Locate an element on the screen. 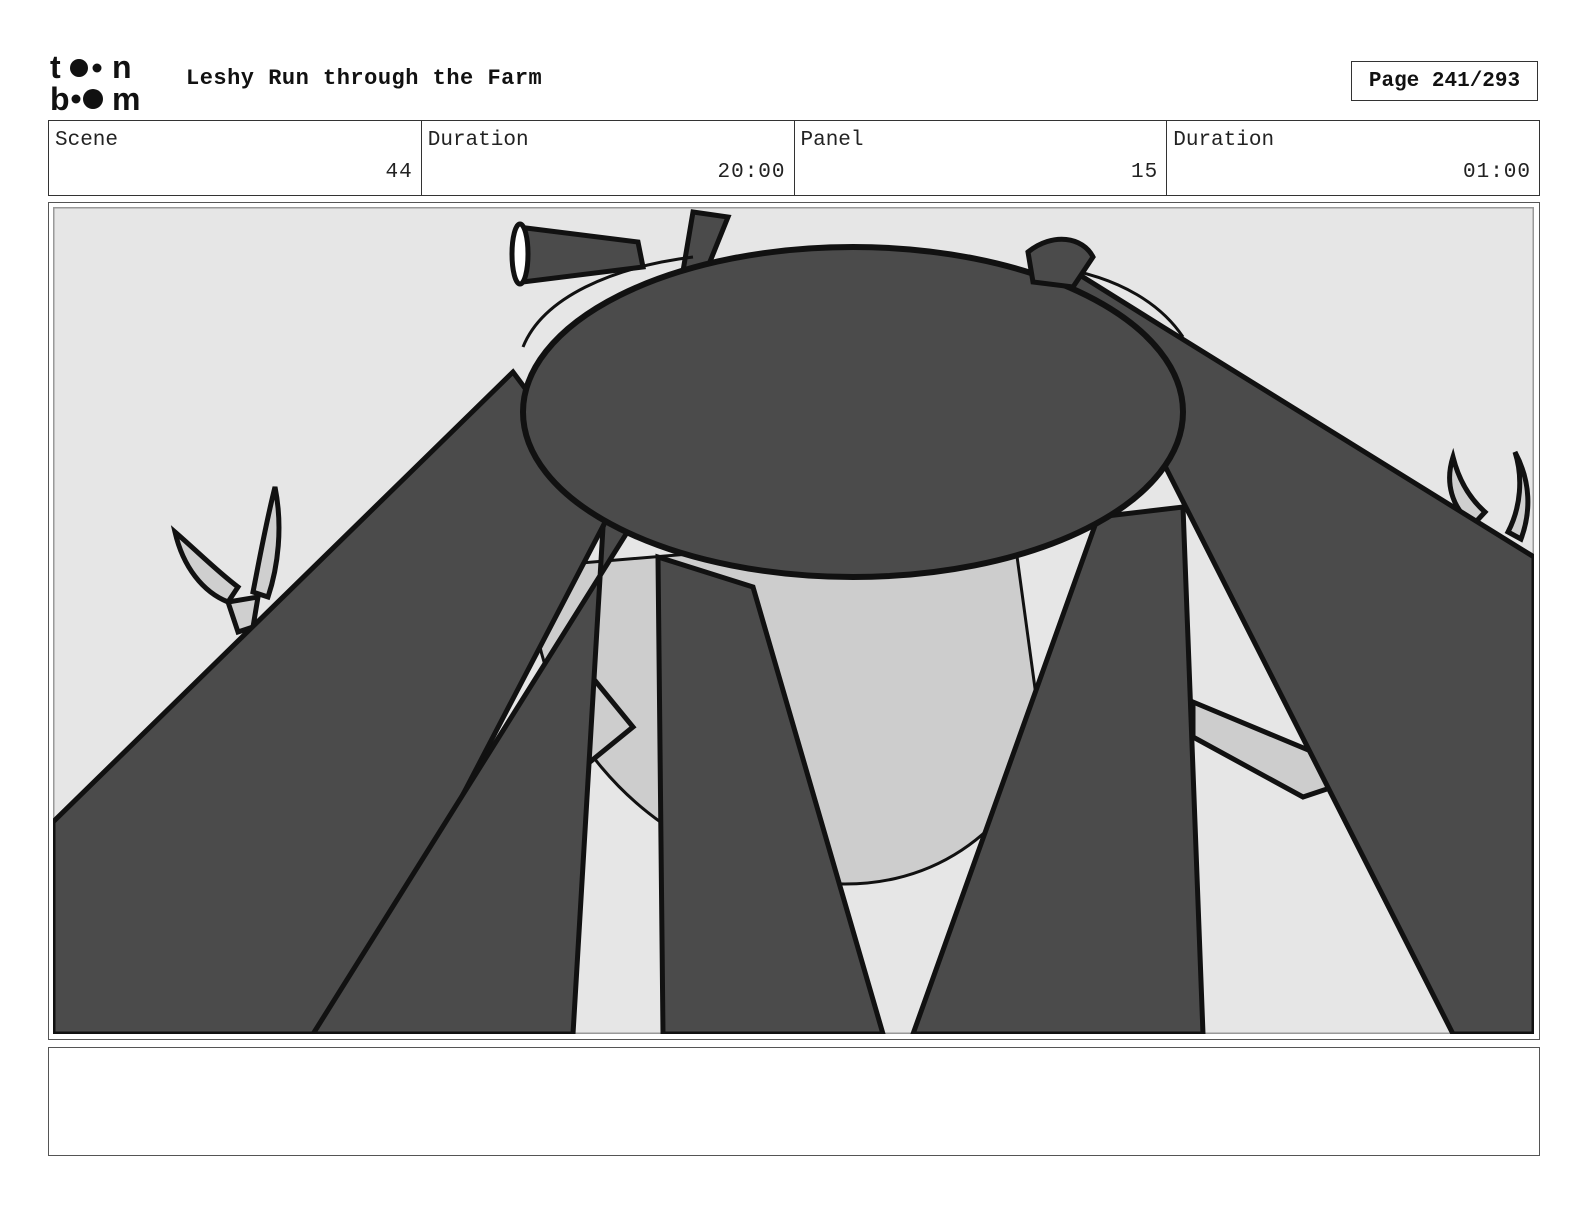  panel-duration-label: Duration is located at coordinates (1224, 140).